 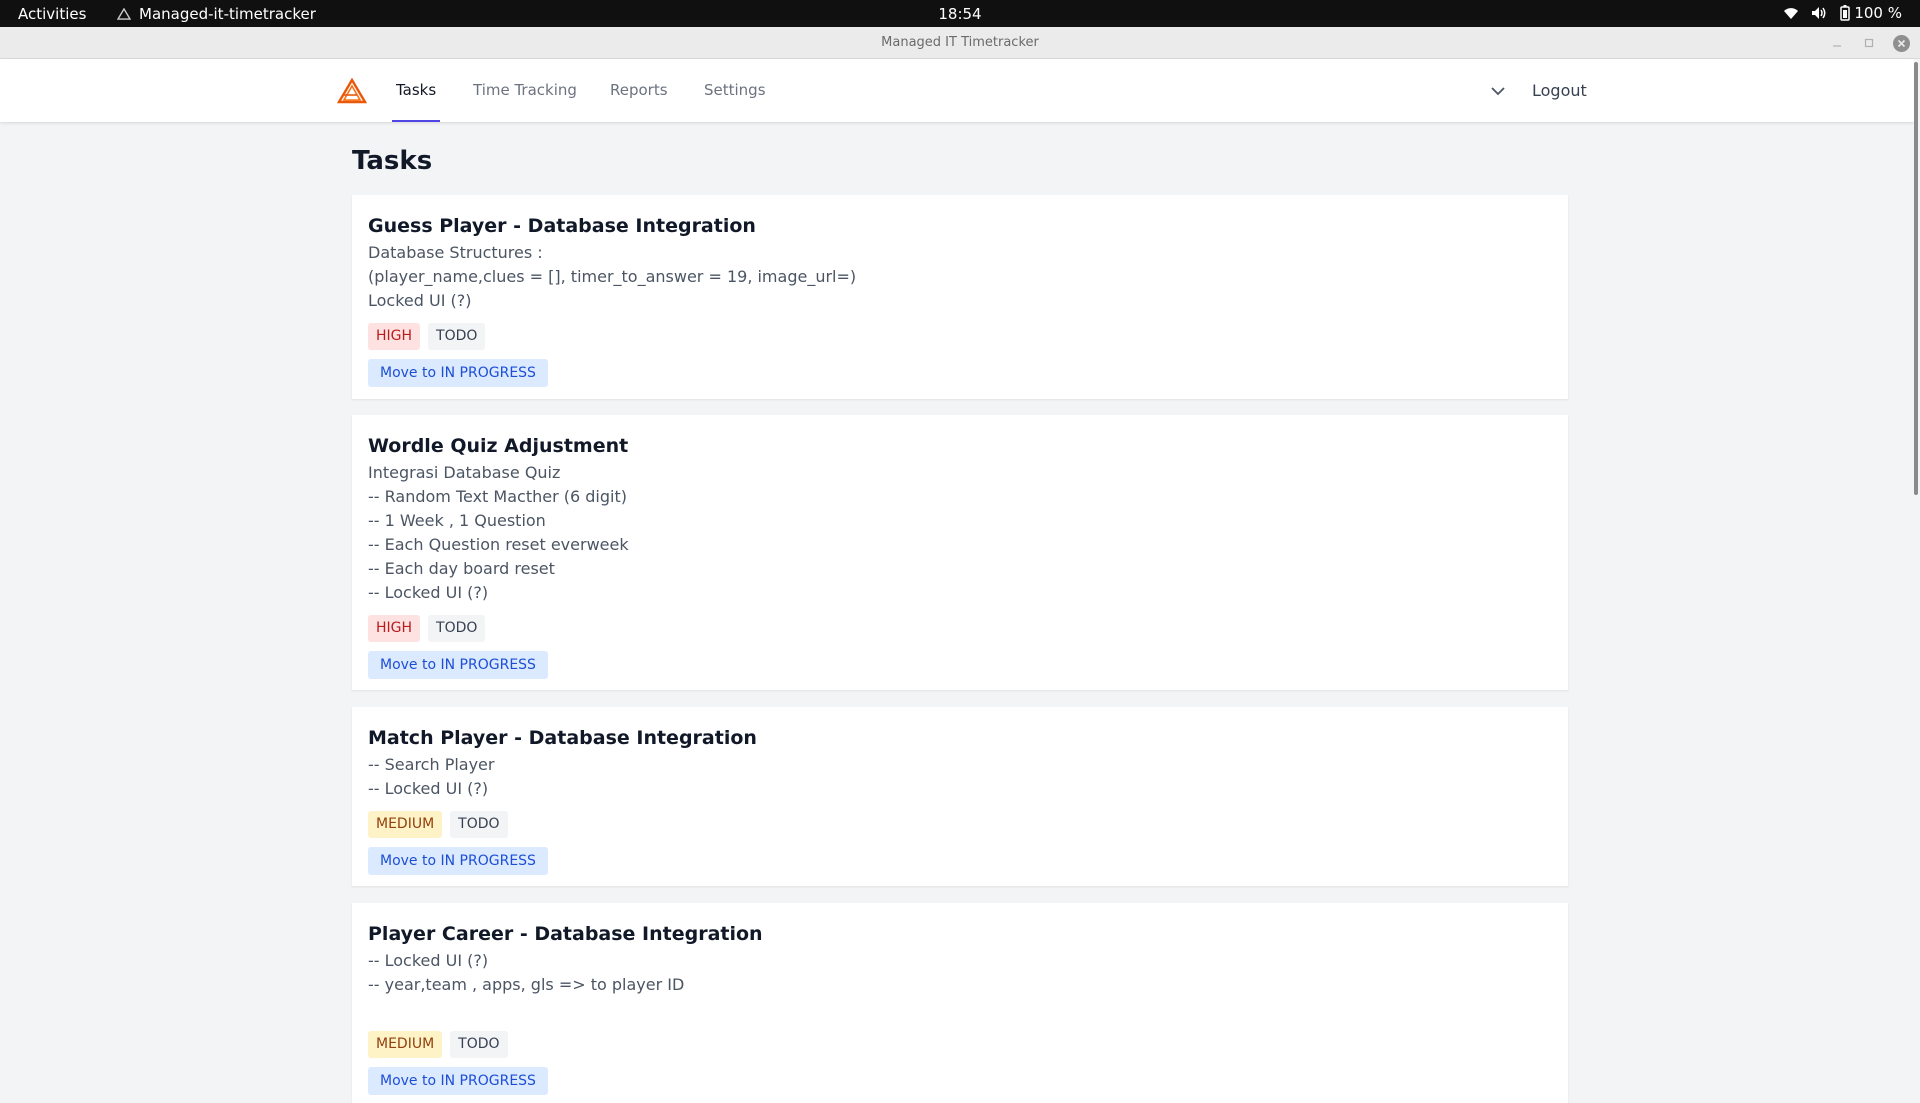 What do you see at coordinates (455, 252) in the screenshot?
I see `task-description-line: Database Structures :` at bounding box center [455, 252].